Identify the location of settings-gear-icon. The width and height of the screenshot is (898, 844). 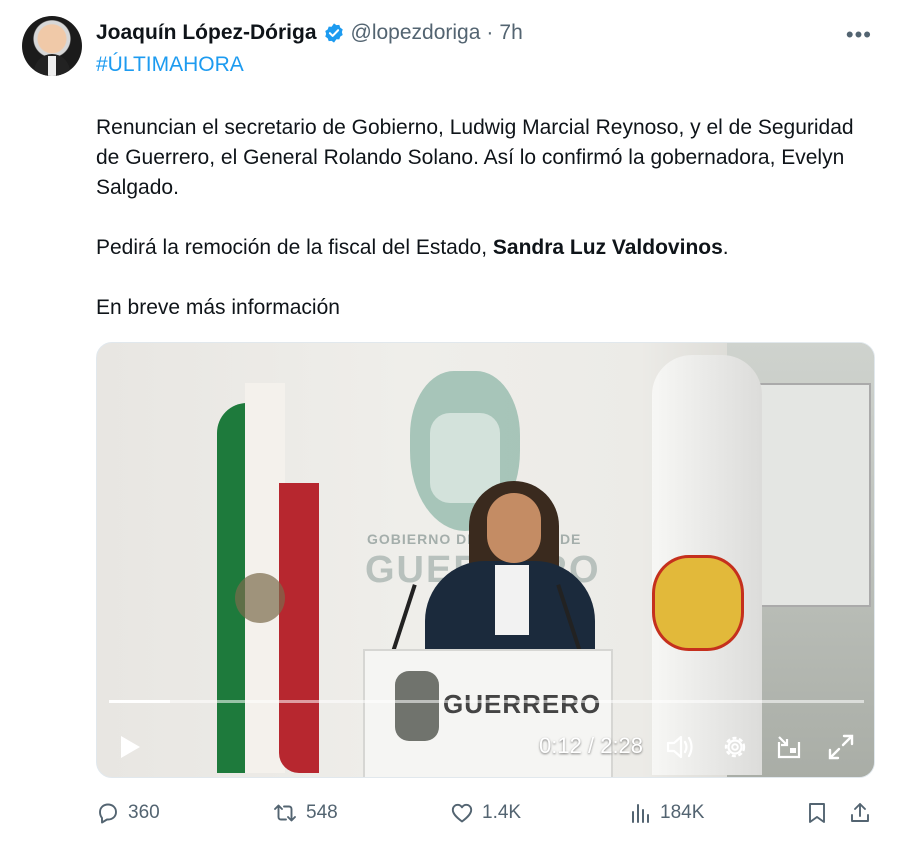
(735, 747).